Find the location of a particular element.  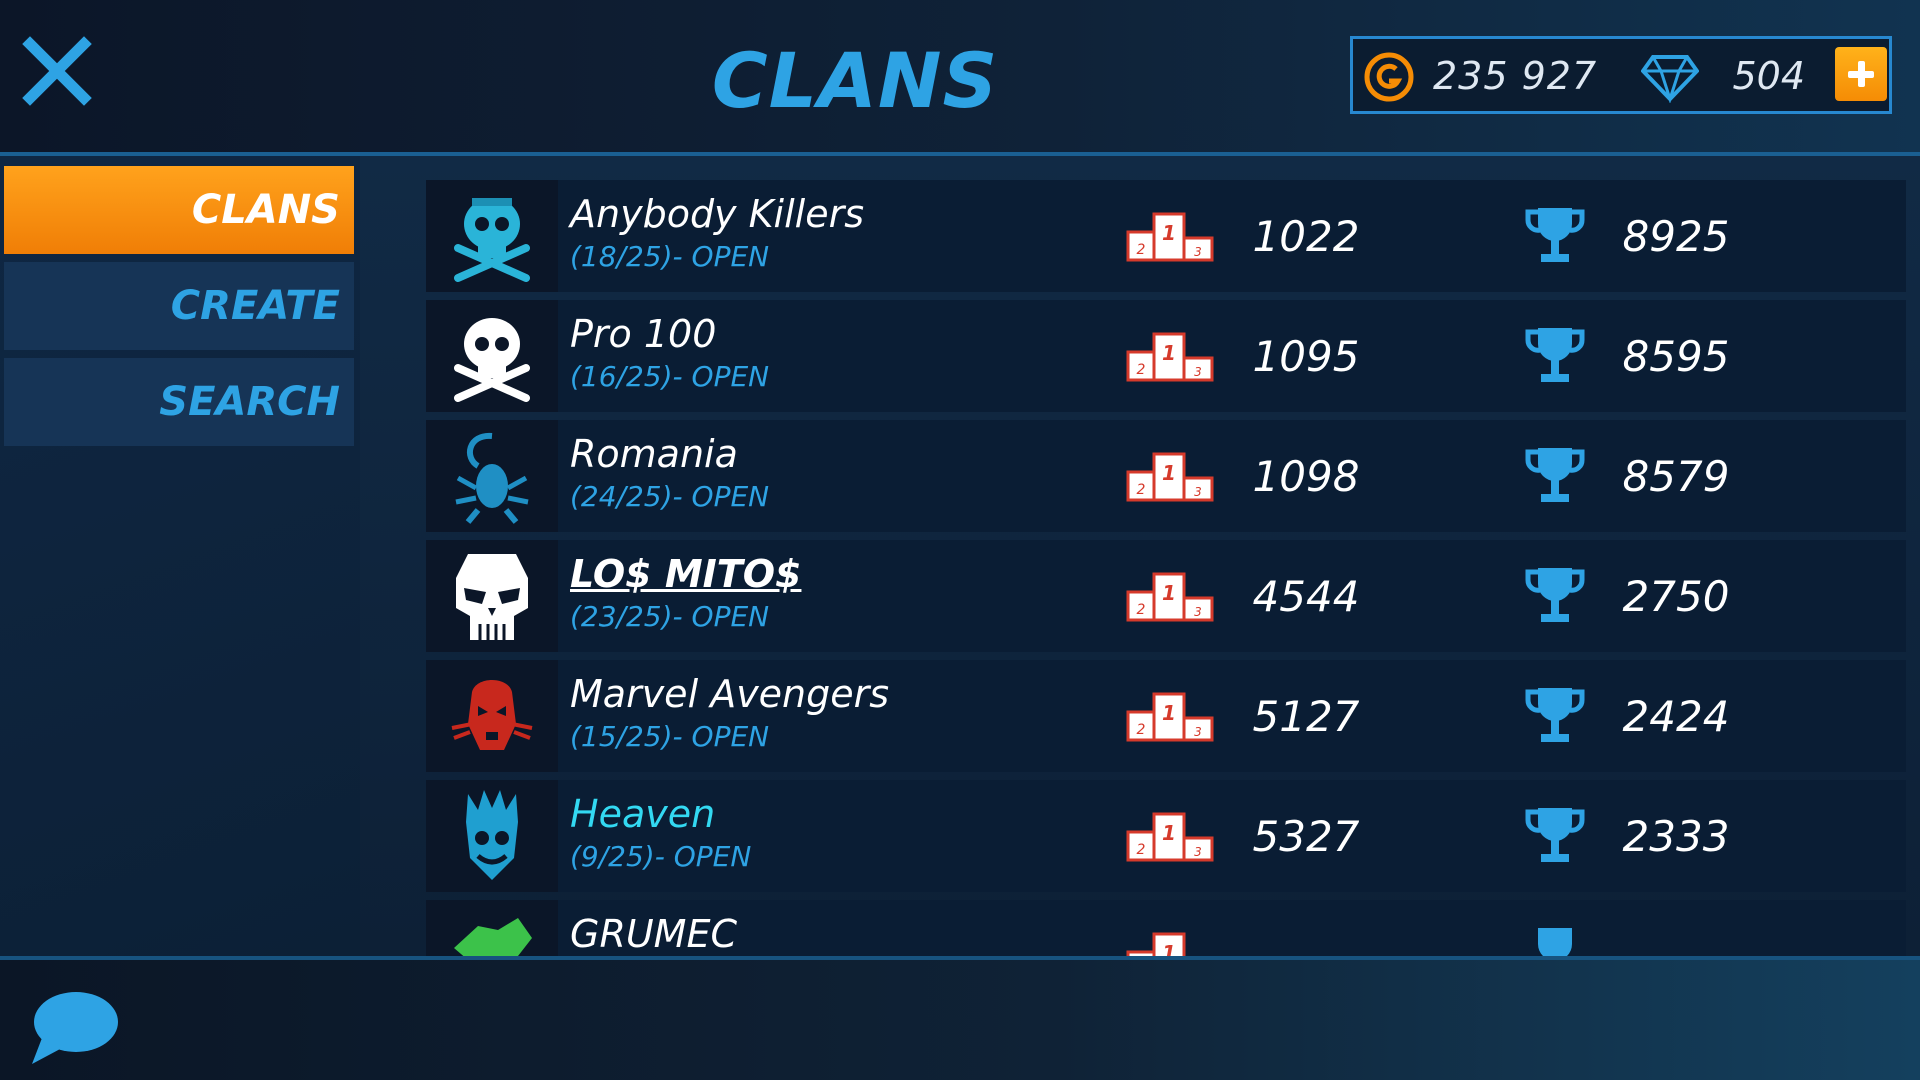

clan-name: Anybody Killers is located at coordinates (717, 214).